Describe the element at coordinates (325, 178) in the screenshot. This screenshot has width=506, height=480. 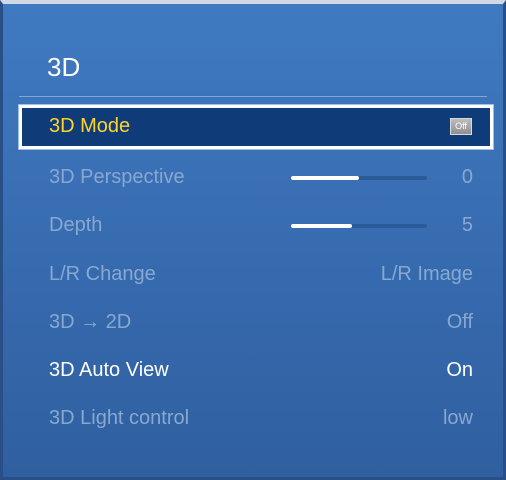
I see `perspective-slider-fill` at that location.